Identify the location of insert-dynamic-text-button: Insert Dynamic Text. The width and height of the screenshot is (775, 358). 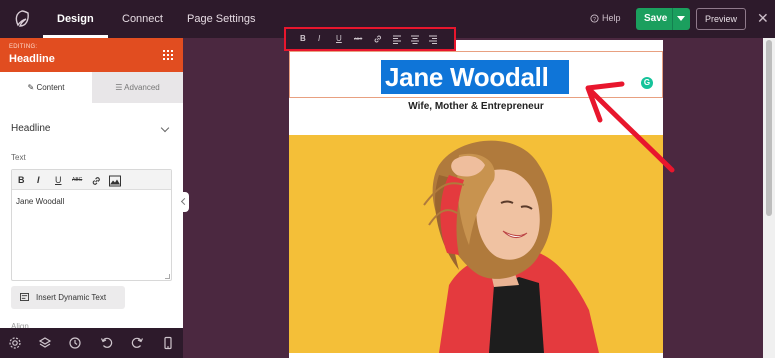
(68, 297).